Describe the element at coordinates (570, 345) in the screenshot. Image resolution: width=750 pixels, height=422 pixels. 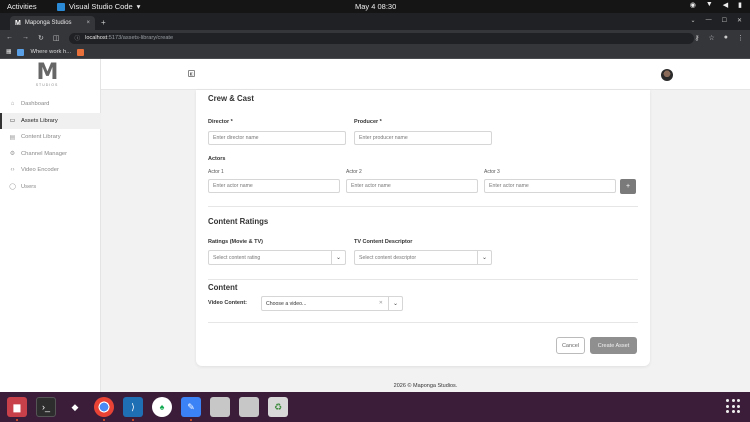
I see `cancel-button: Cancel` at that location.